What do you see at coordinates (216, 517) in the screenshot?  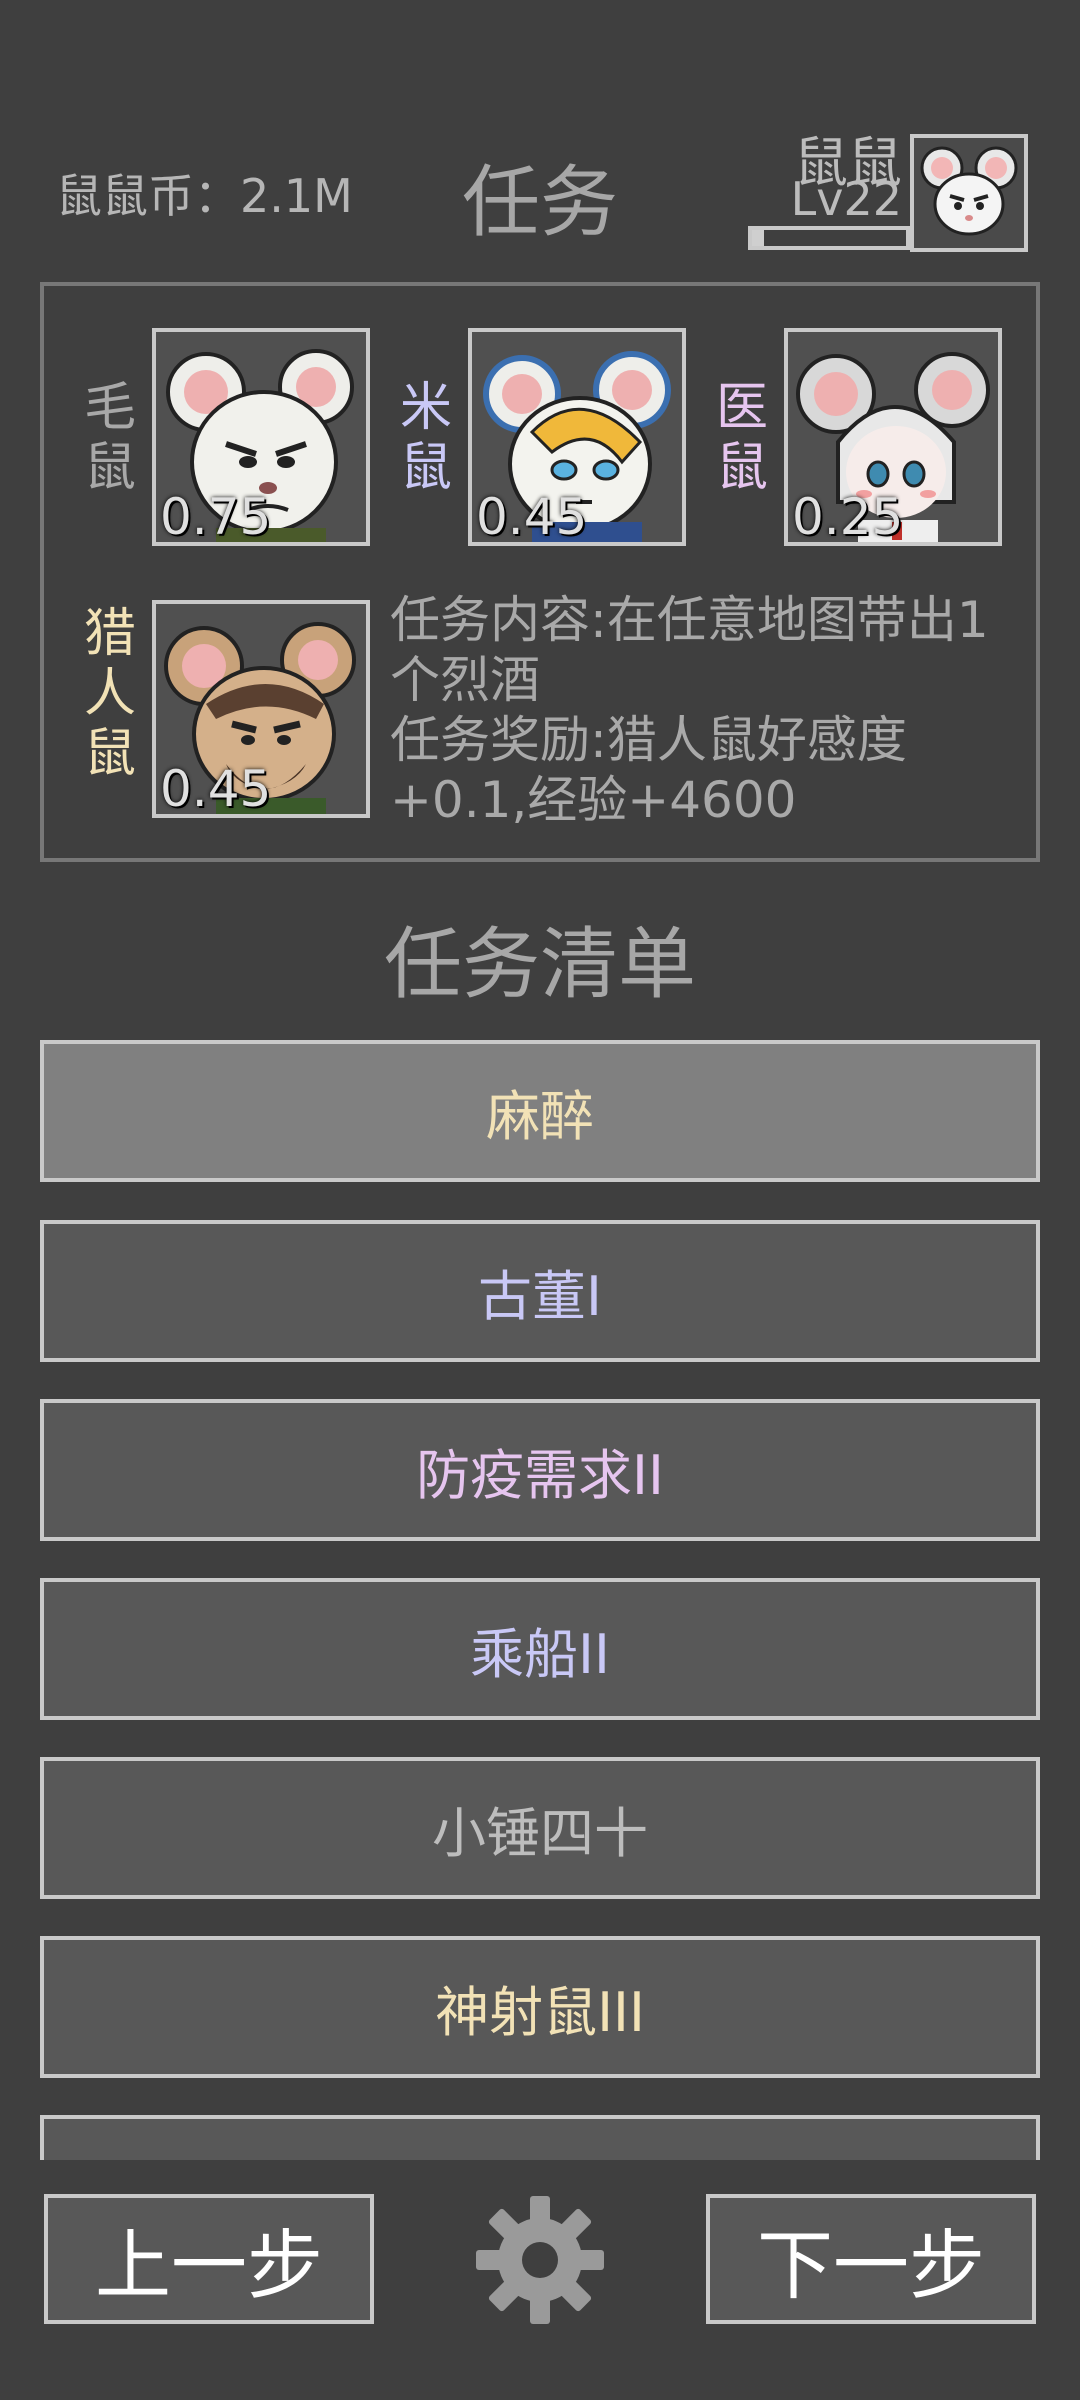 I see `npc-affinity-mao: 0.75` at bounding box center [216, 517].